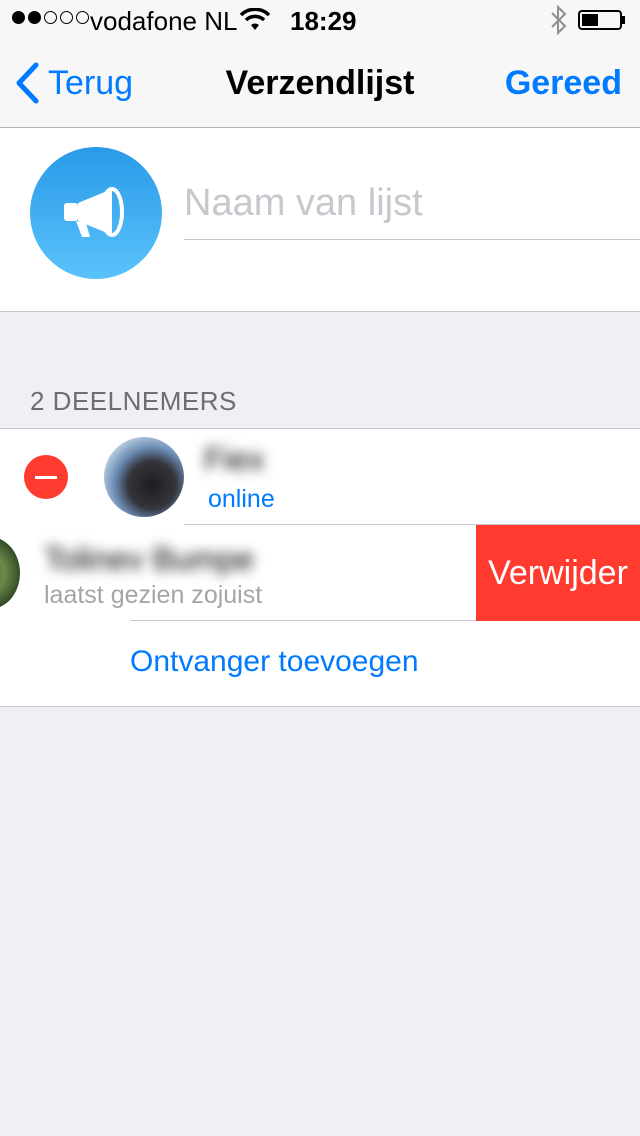 This screenshot has width=640, height=1136. I want to click on navigation-bar: Terug Verzendlijst Gereed, so click(320, 84).